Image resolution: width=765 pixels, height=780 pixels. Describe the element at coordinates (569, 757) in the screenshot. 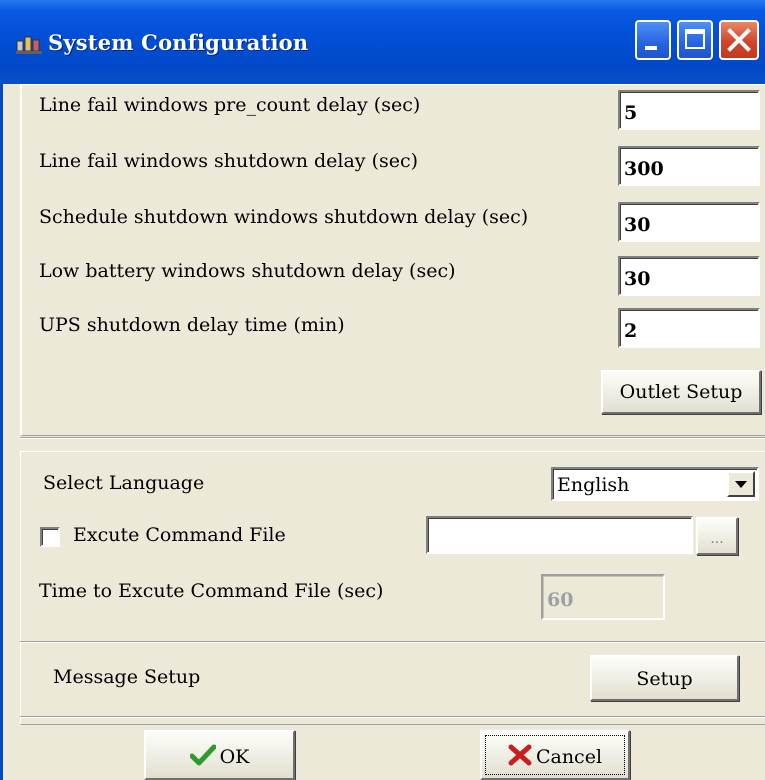

I see `cancel-label: Cancel` at that location.